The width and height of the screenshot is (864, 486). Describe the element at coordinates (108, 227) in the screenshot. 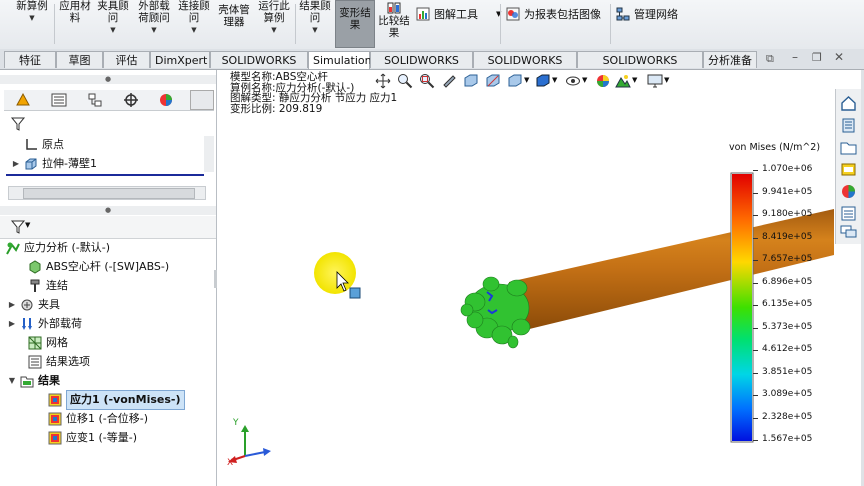

I see `simulation-tree-header: ▼` at that location.